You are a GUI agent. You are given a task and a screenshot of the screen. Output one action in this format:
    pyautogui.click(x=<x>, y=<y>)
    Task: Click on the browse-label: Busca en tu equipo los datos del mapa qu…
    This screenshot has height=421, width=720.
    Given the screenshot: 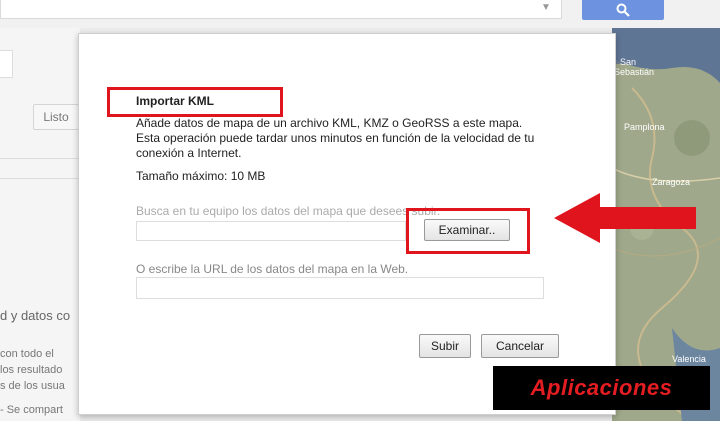 What is the action you would take?
    pyautogui.click(x=288, y=211)
    